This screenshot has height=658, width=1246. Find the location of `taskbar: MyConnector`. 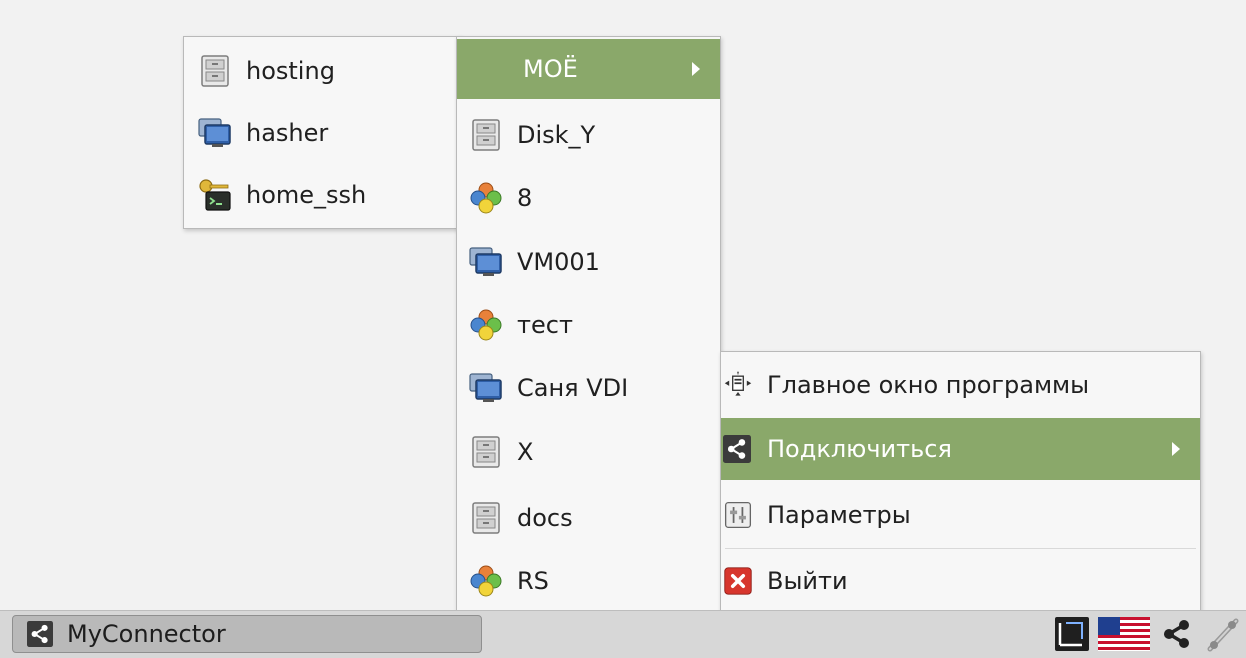

taskbar: MyConnector is located at coordinates (623, 634).